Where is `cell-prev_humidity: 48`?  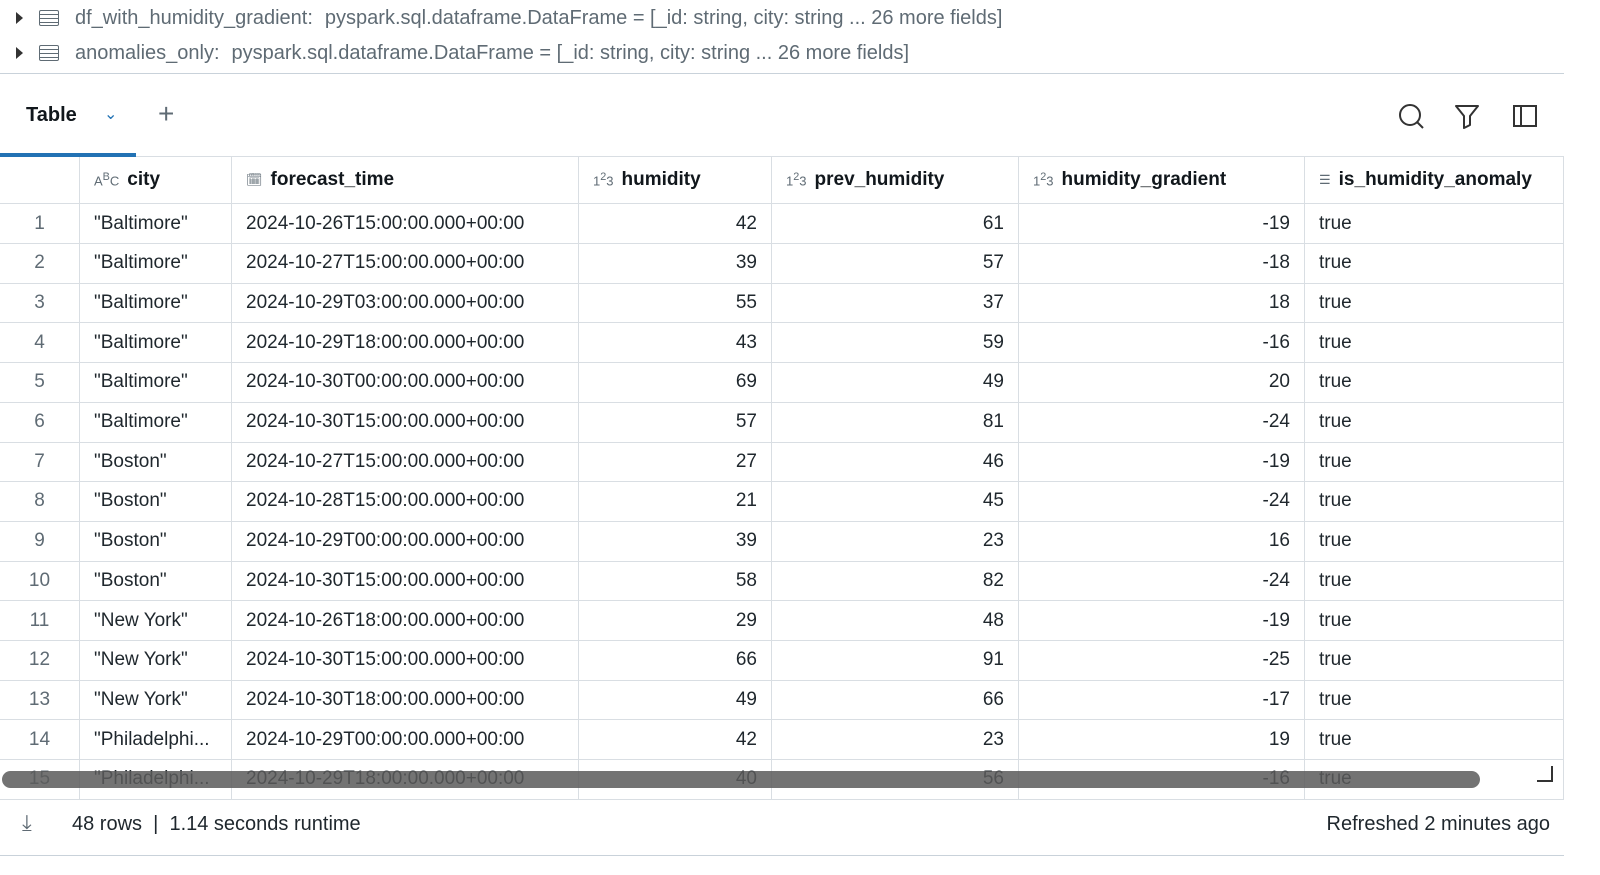
cell-prev_humidity: 48 is located at coordinates (895, 620).